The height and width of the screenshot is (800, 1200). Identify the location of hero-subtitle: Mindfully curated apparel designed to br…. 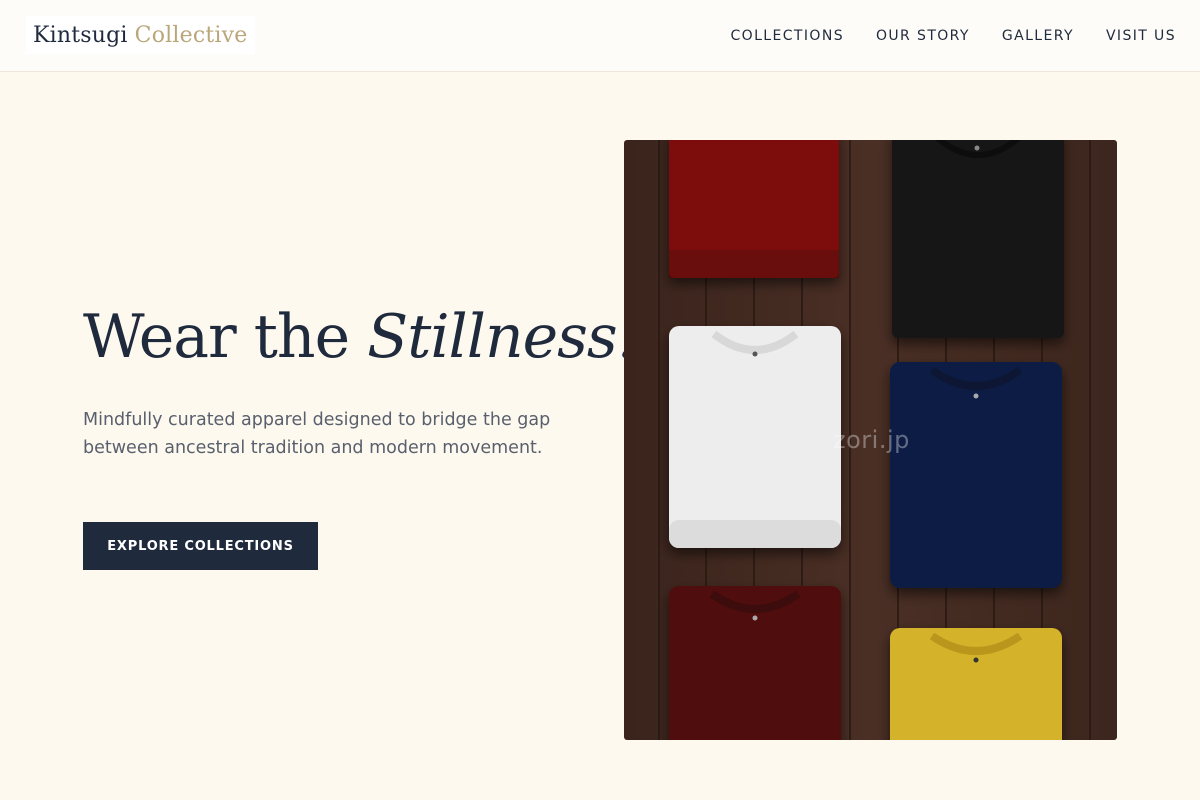
(317, 434).